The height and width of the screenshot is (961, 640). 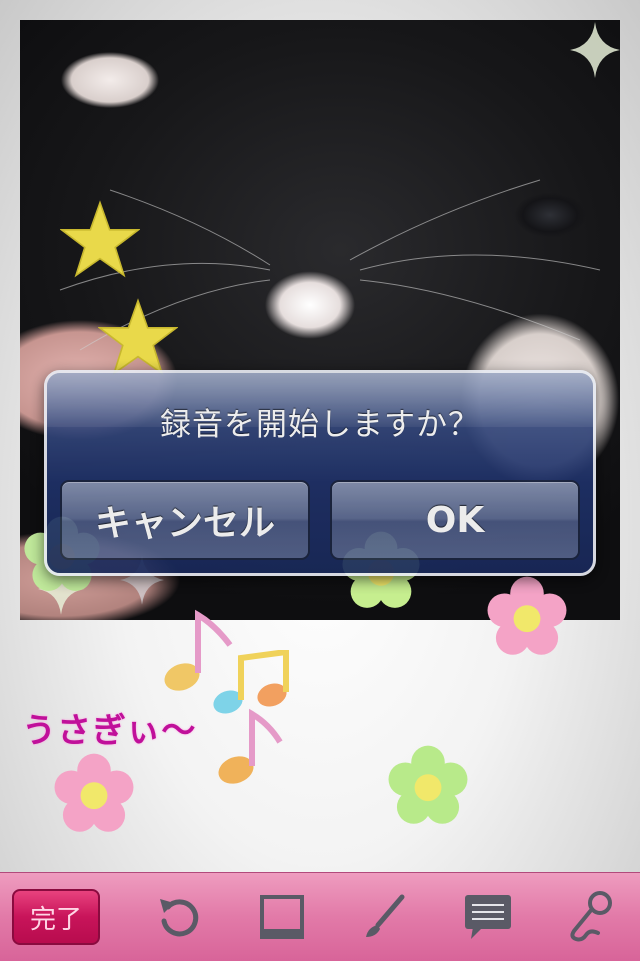 What do you see at coordinates (180, 917) in the screenshot?
I see `undo-icon` at bounding box center [180, 917].